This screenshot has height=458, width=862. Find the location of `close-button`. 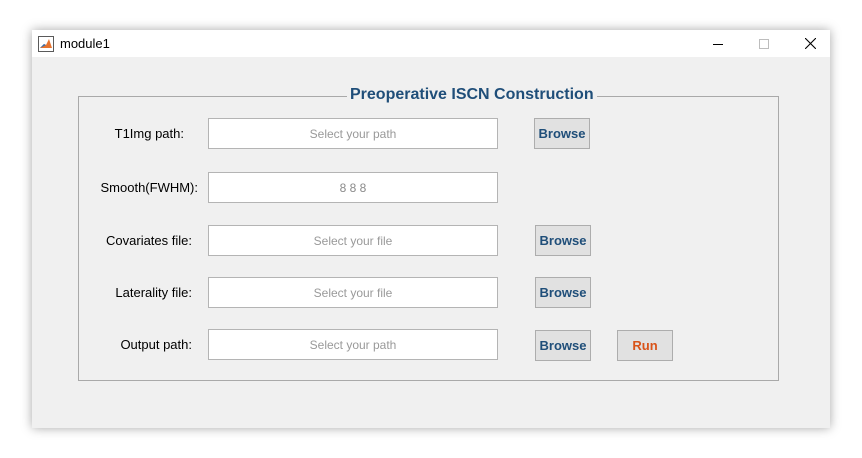

close-button is located at coordinates (810, 43).